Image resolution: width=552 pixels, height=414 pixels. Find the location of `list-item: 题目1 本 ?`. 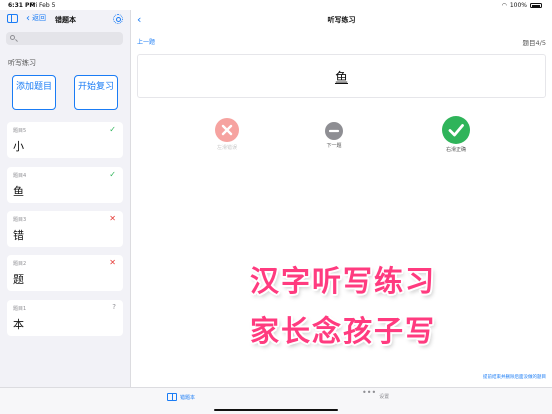

list-item: 题目1 本 ? is located at coordinates (65, 318).